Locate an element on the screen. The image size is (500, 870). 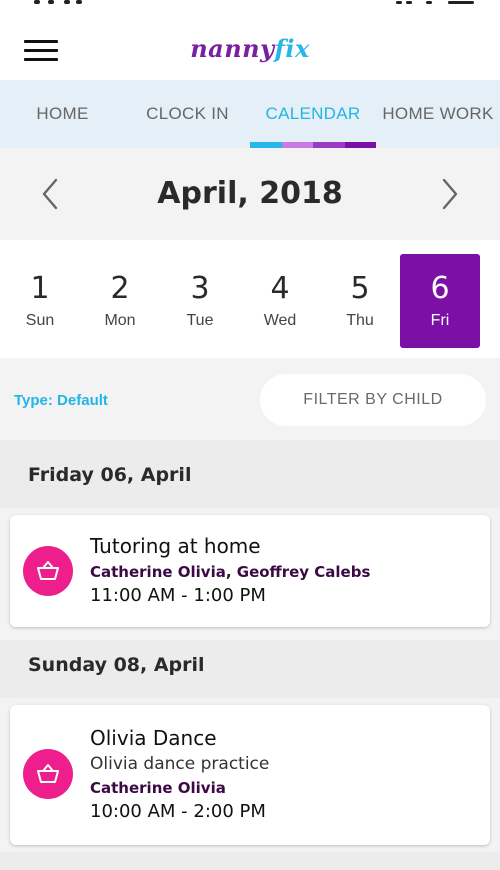
day-weekday: Sun is located at coordinates (40, 320).